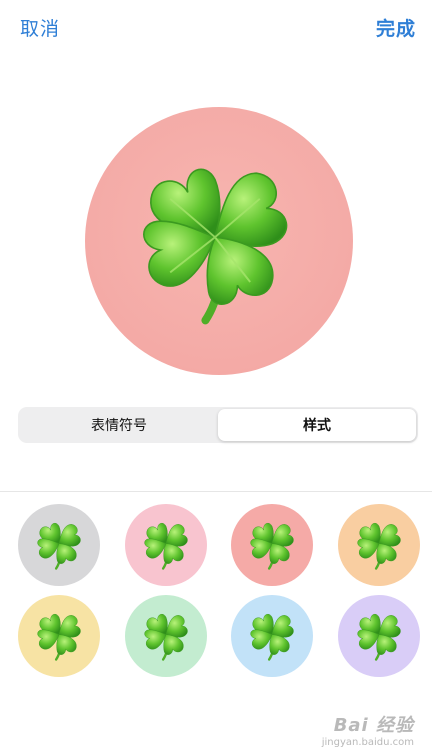  I want to click on style-swatch-orange, so click(379, 545).